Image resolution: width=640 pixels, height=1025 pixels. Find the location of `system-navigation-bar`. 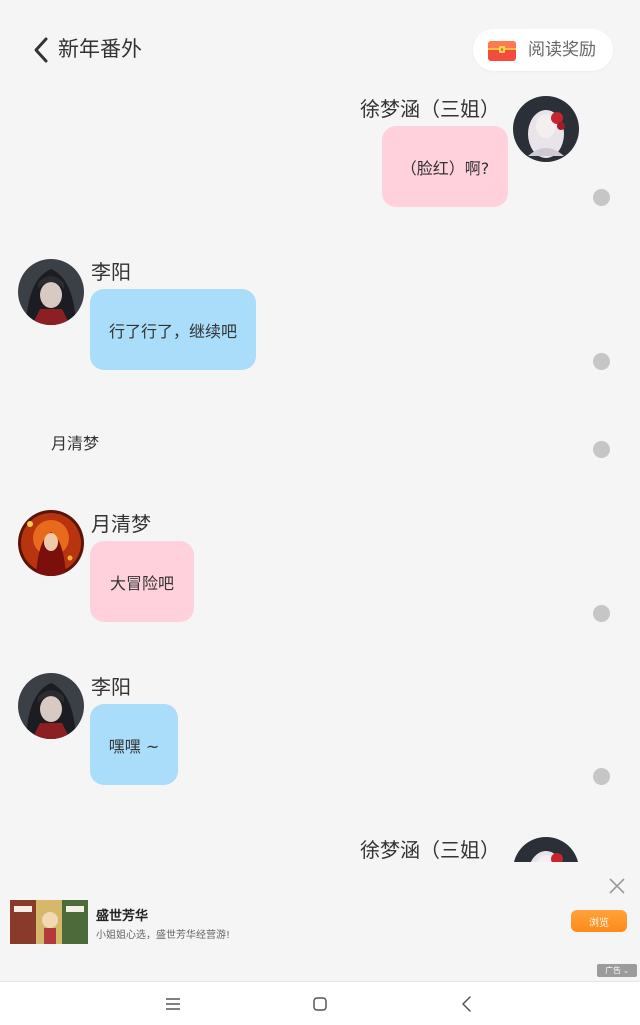

system-navigation-bar is located at coordinates (320, 1003).